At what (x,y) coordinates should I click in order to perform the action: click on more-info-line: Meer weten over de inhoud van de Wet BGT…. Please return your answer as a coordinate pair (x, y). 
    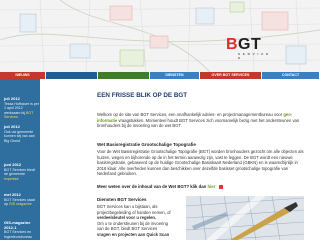
    Looking at the image, I should click on (160, 186).